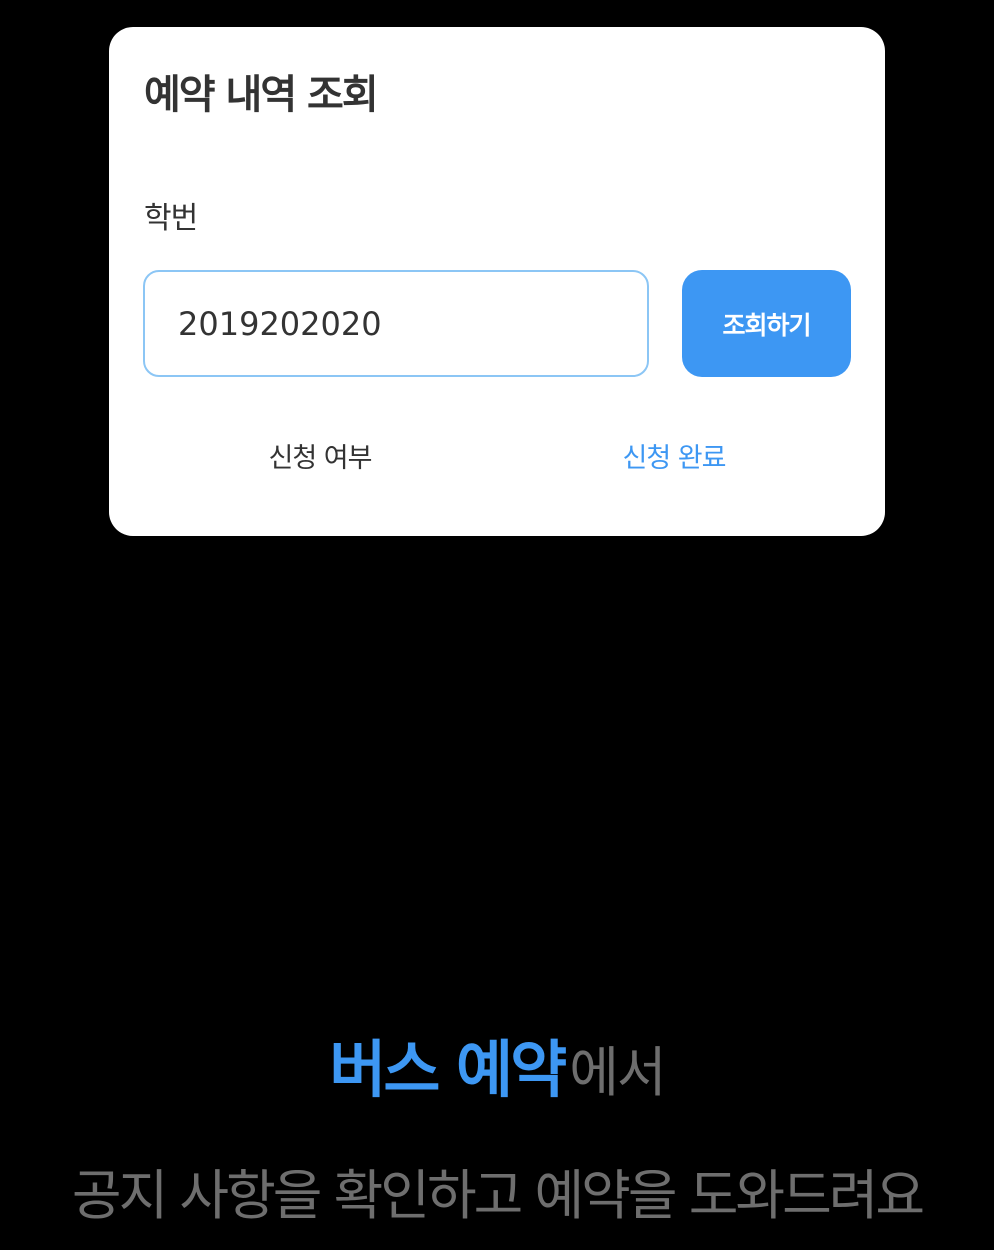 The width and height of the screenshot is (994, 1250). I want to click on application-status-value: 신청 완료, so click(674, 458).